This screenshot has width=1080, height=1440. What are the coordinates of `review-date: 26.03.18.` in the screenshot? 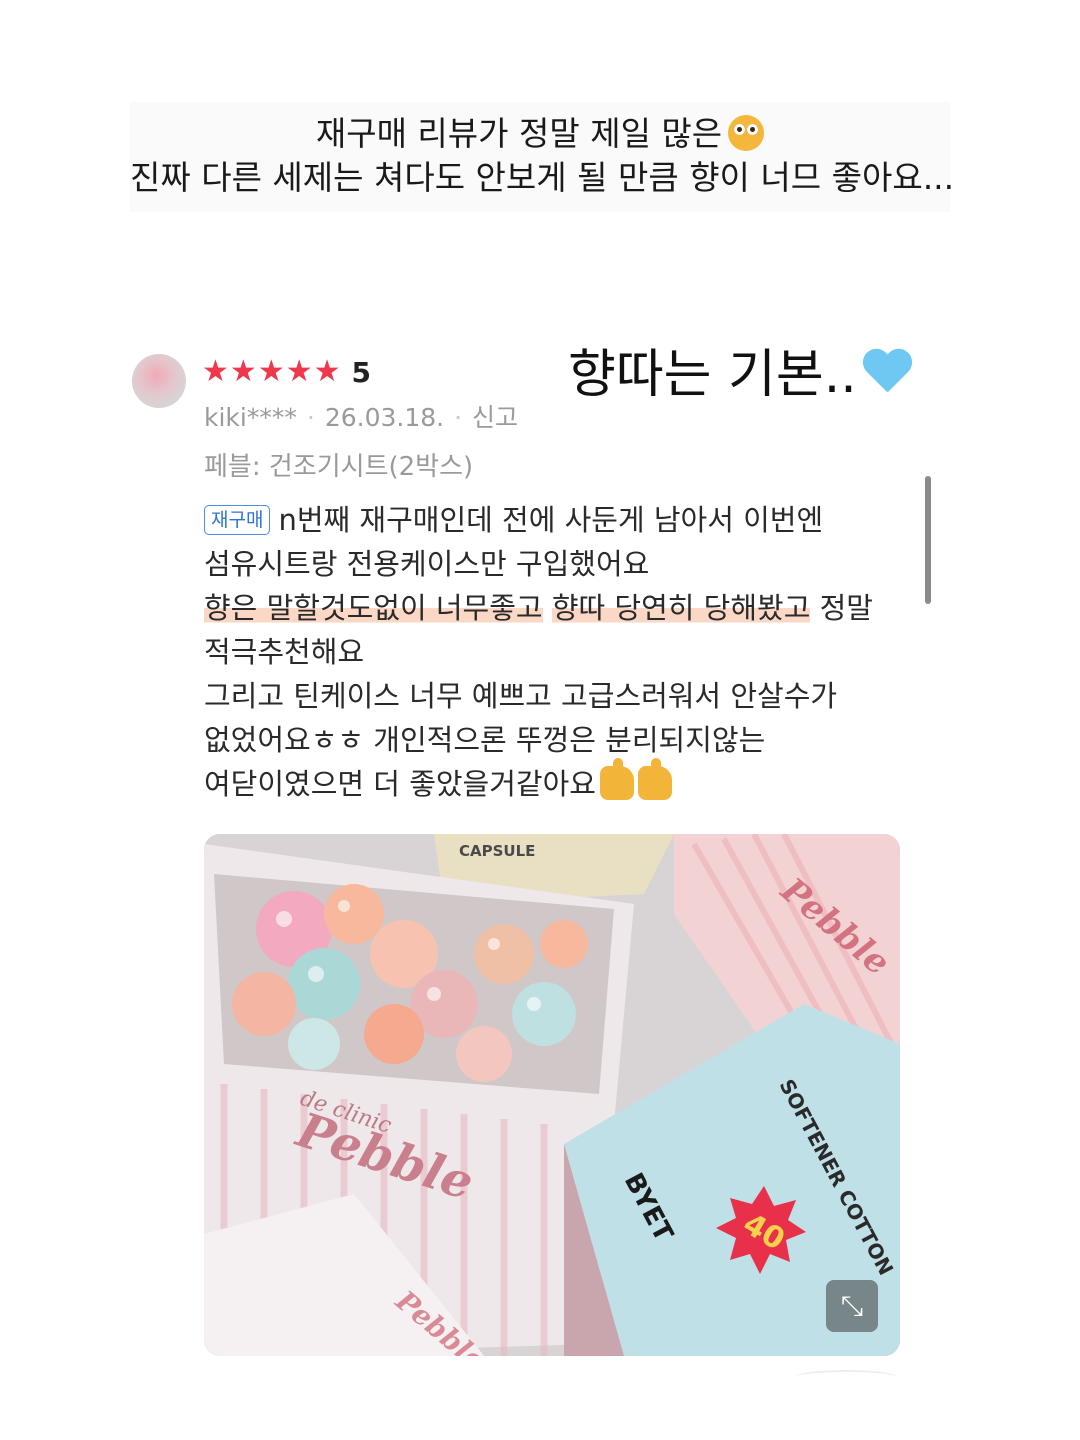 It's located at (384, 417).